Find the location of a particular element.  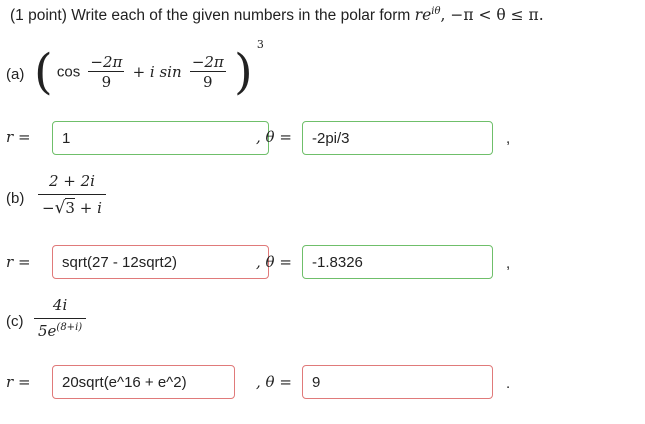

r-input-a is located at coordinates (160, 138).